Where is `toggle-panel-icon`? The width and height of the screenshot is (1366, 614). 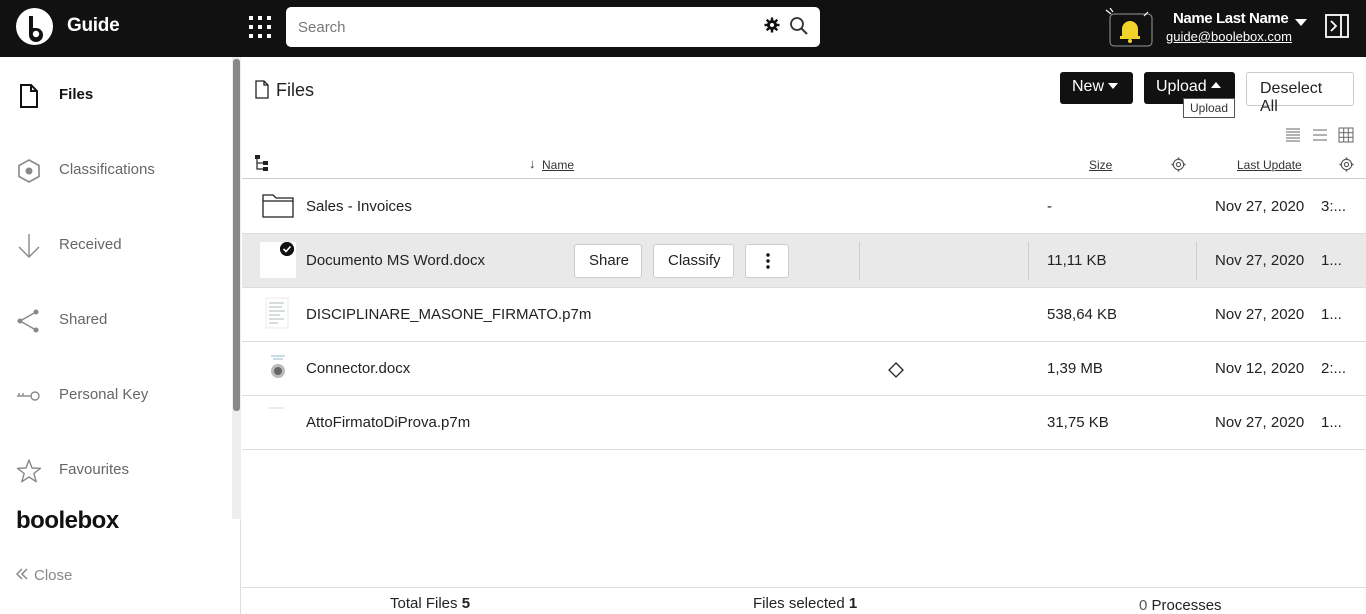
toggle-panel-icon is located at coordinates (1337, 26).